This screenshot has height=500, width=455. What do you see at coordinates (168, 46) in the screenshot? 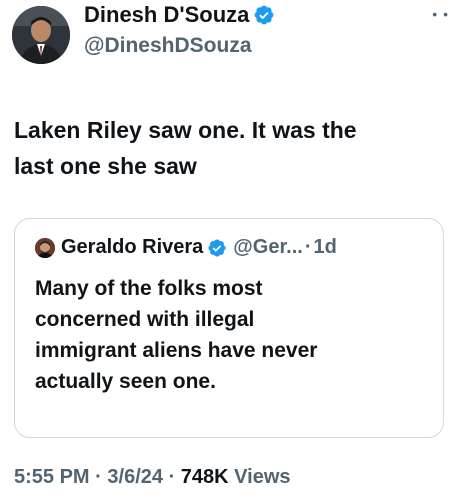
I see `author-handle: @DineshDSouza` at bounding box center [168, 46].